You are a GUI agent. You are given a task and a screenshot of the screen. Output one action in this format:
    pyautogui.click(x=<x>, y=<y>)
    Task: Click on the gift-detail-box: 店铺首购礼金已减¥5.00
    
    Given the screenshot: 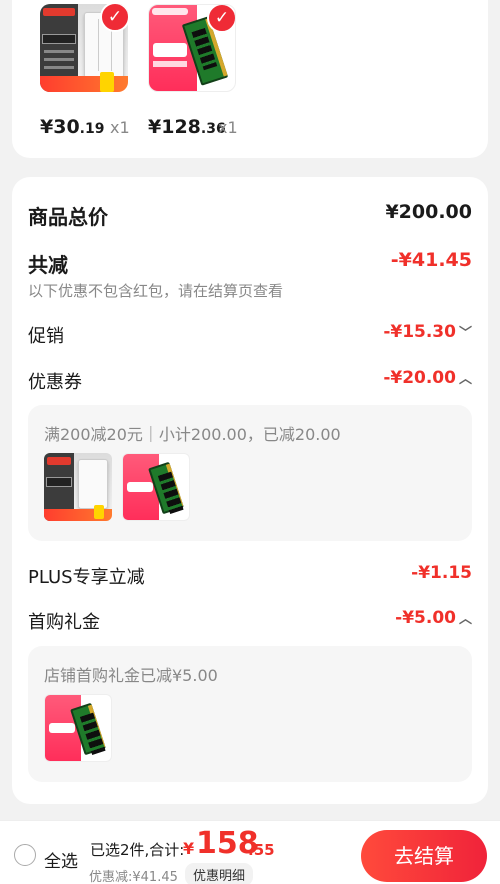 What is the action you would take?
    pyautogui.click(x=250, y=714)
    